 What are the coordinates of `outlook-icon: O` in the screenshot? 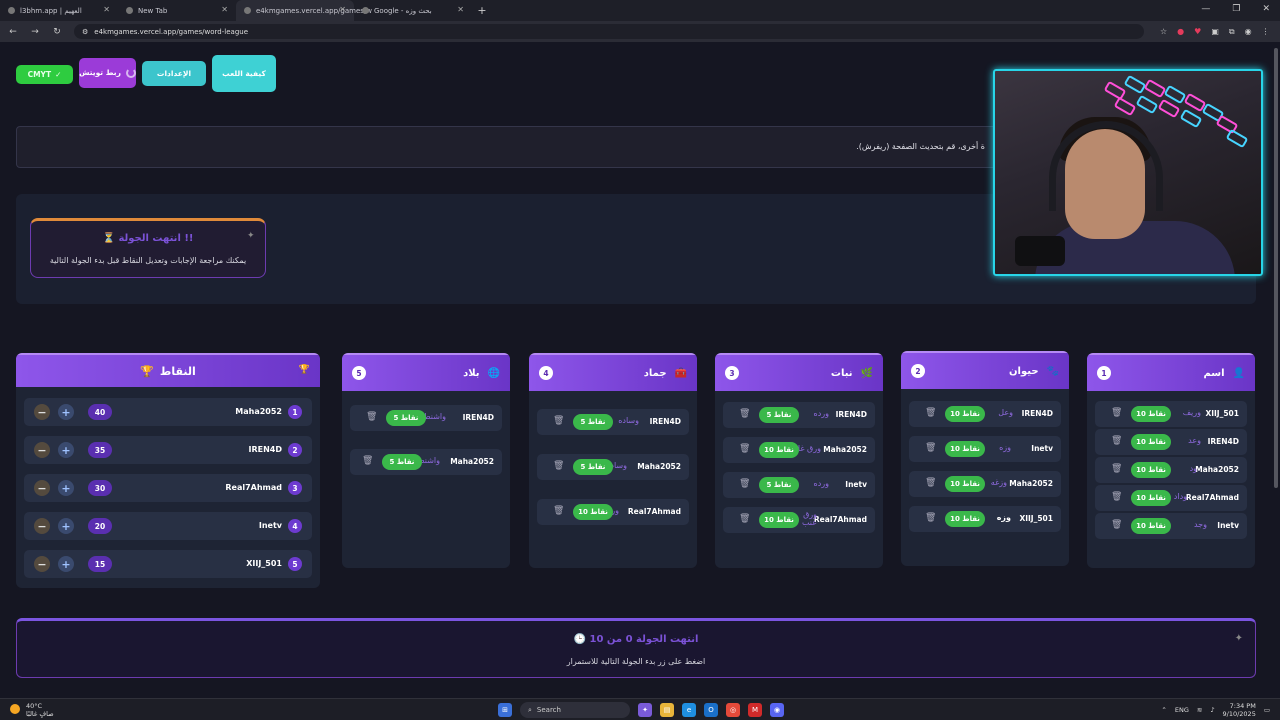 It's located at (711, 710).